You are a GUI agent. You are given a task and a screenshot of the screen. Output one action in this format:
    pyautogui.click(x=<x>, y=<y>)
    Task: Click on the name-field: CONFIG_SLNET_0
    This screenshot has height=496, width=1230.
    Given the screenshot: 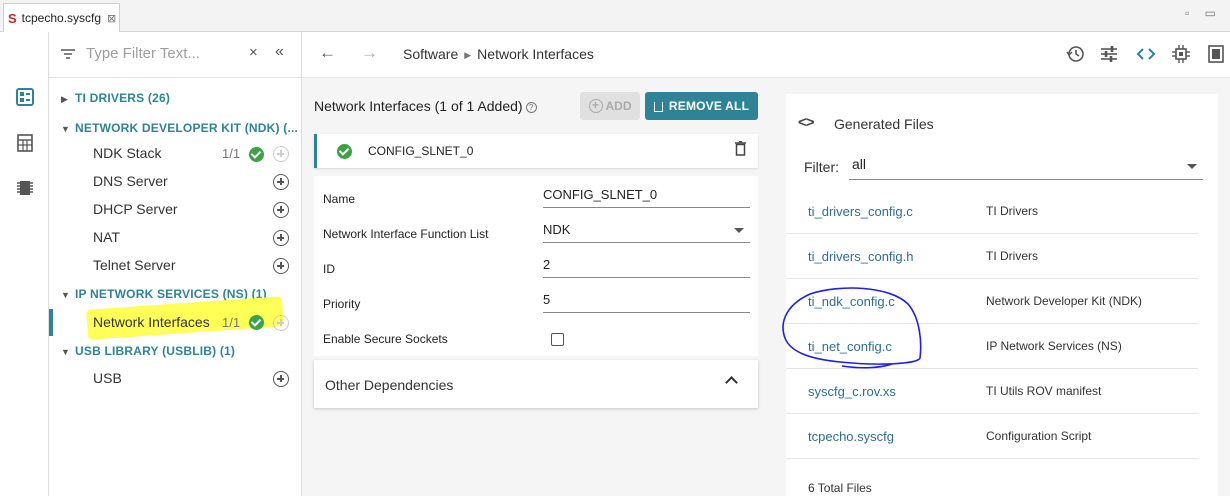 What is the action you would take?
    pyautogui.click(x=646, y=197)
    